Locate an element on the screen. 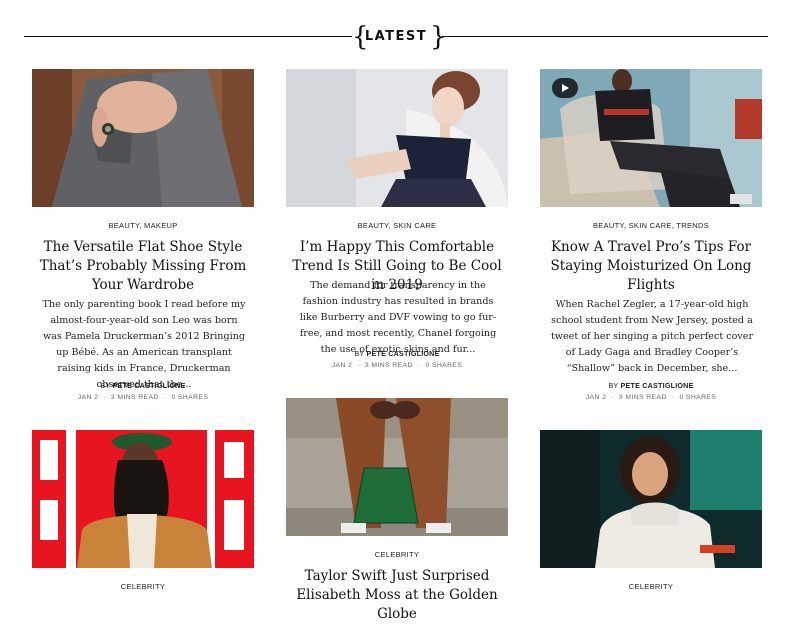 The image size is (800, 624). section-title: LATEST is located at coordinates (396, 36).